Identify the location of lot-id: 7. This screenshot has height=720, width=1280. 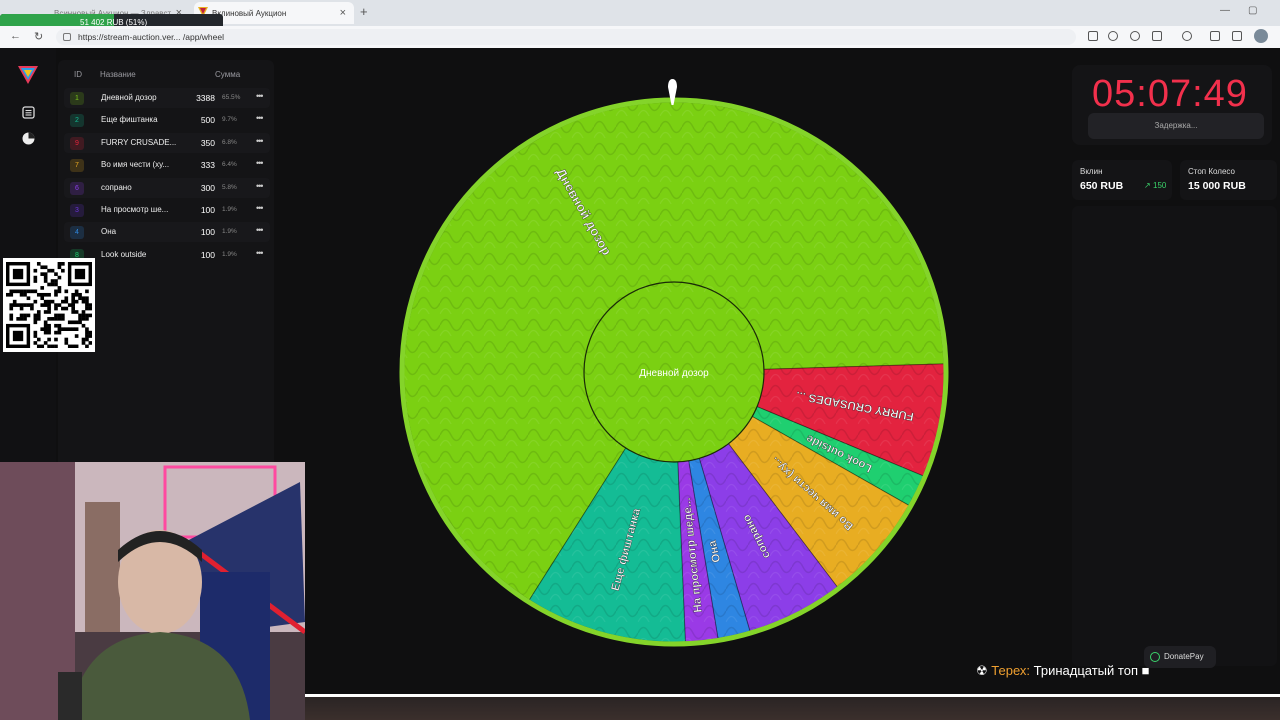
(77, 166).